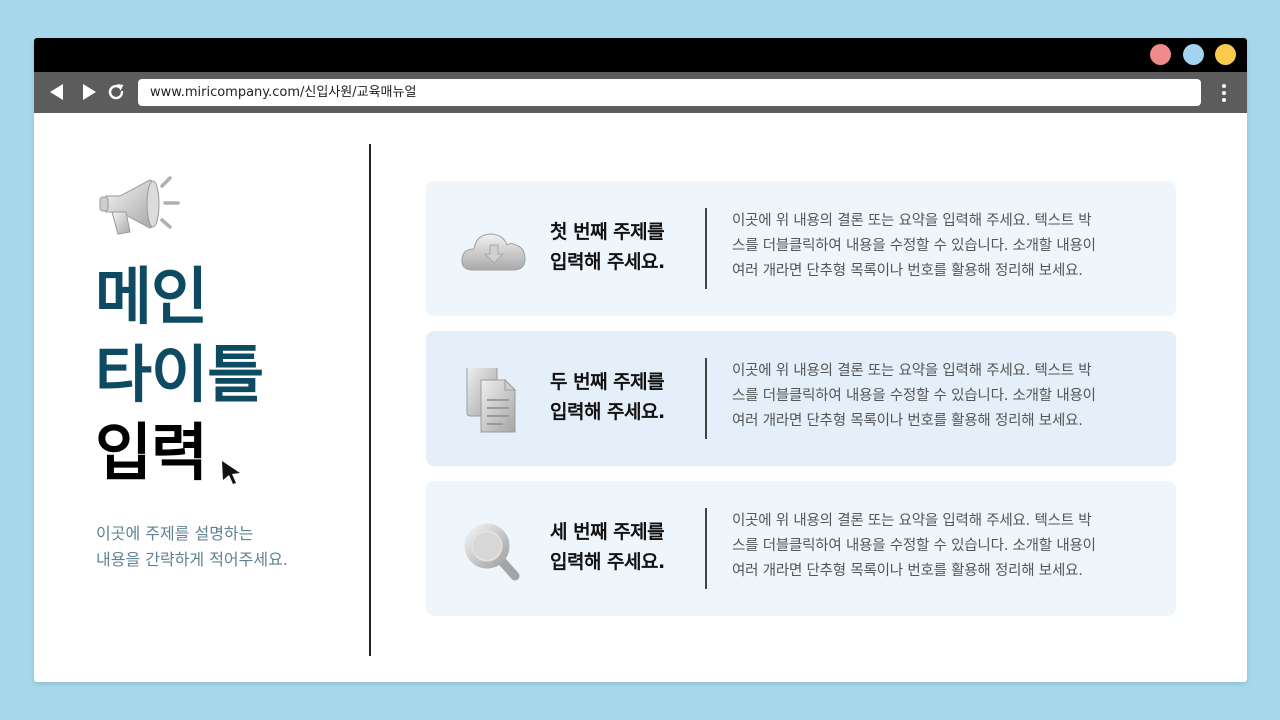 The height and width of the screenshot is (720, 1280). I want to click on maximize-window-button, so click(1225, 54).